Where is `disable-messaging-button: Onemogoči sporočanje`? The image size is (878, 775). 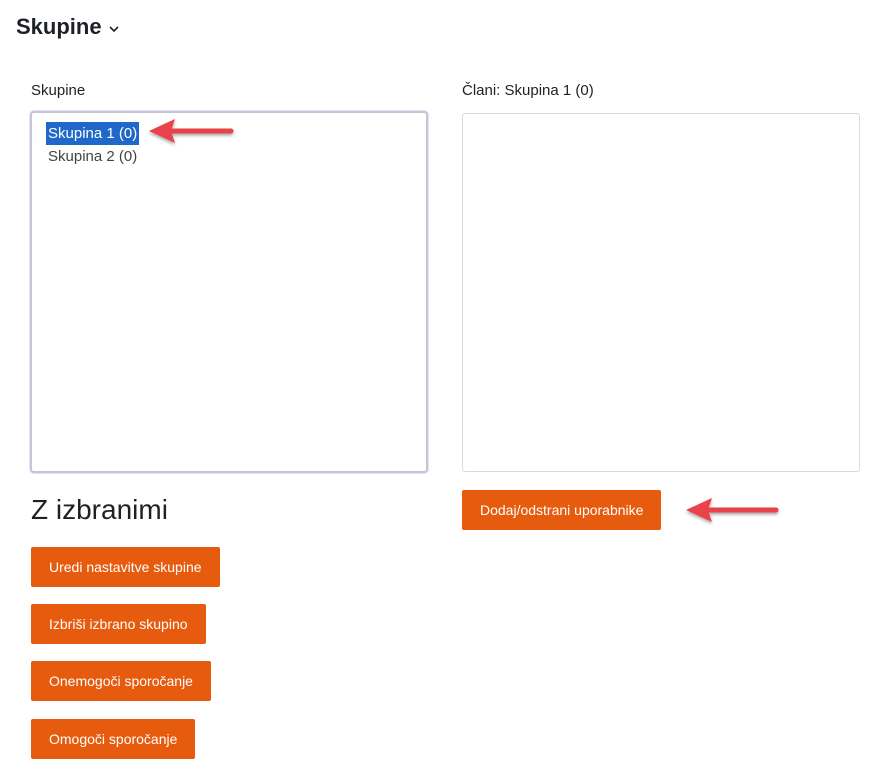
disable-messaging-button: Onemogoči sporočanje is located at coordinates (121, 681).